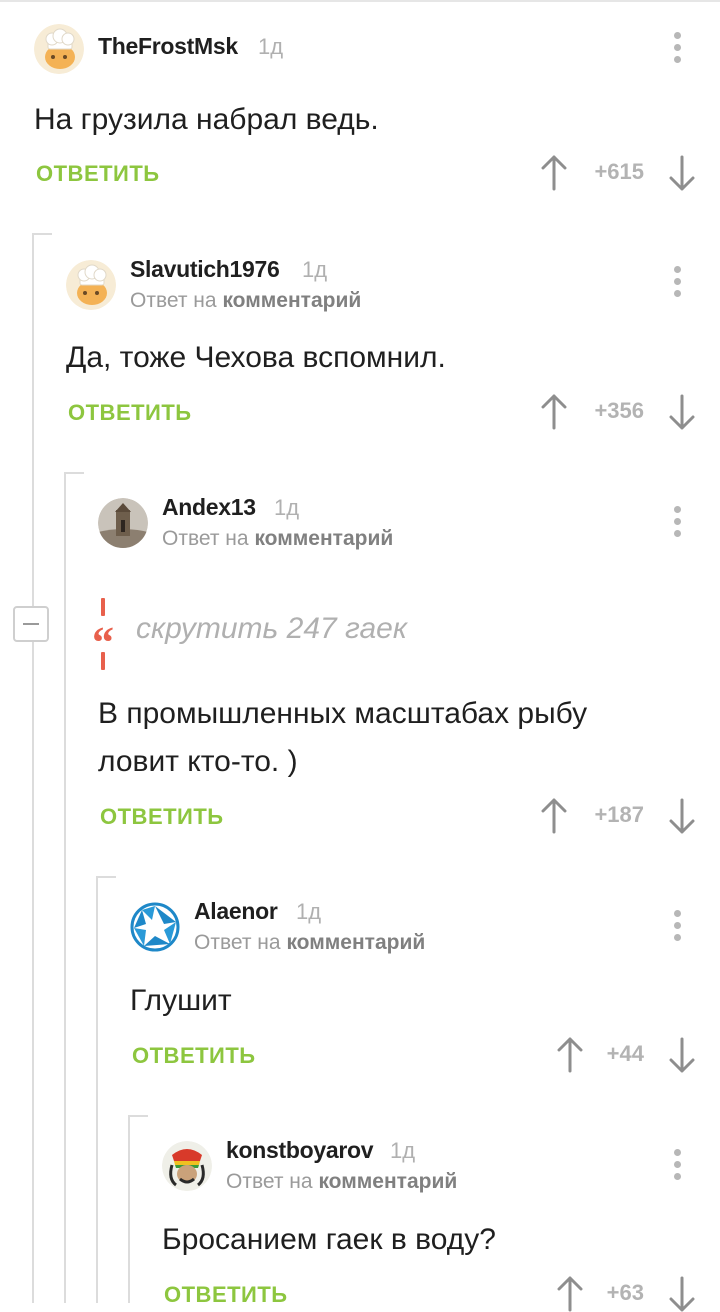  What do you see at coordinates (187, 1166) in the screenshot?
I see `rasta-face-avatar` at bounding box center [187, 1166].